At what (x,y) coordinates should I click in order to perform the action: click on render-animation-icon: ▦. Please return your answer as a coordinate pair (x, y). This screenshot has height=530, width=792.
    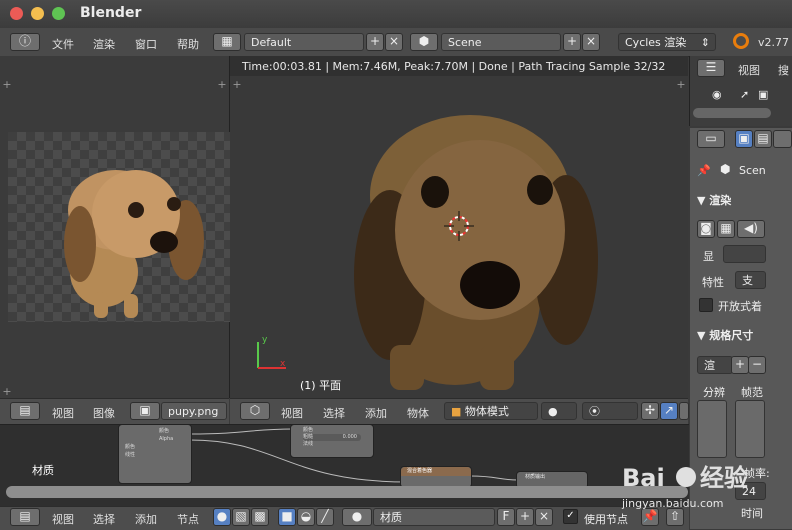
    Looking at the image, I should click on (726, 229).